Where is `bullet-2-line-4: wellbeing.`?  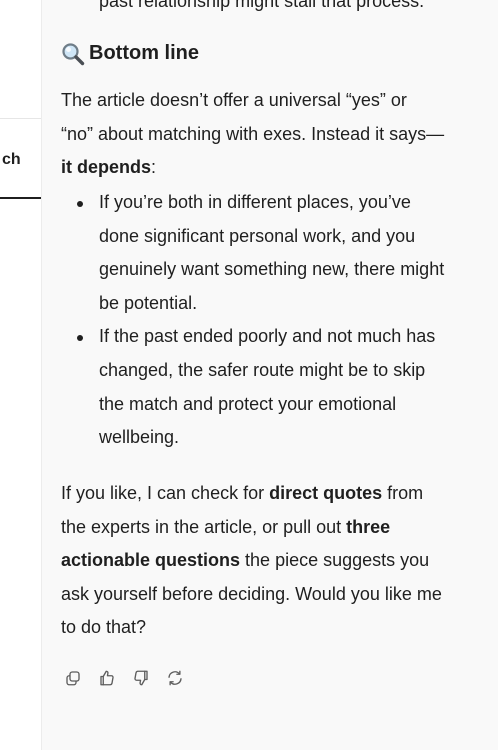 bullet-2-line-4: wellbeing. is located at coordinates (139, 437).